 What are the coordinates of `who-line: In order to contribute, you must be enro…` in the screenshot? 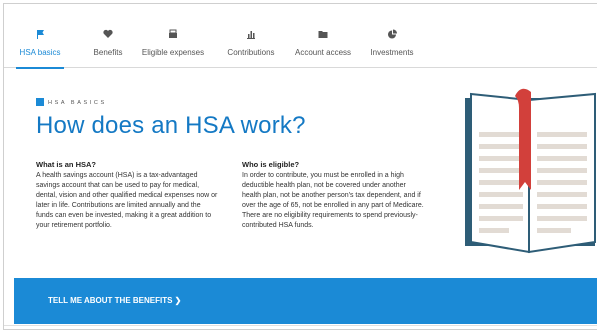 It's located at (323, 175).